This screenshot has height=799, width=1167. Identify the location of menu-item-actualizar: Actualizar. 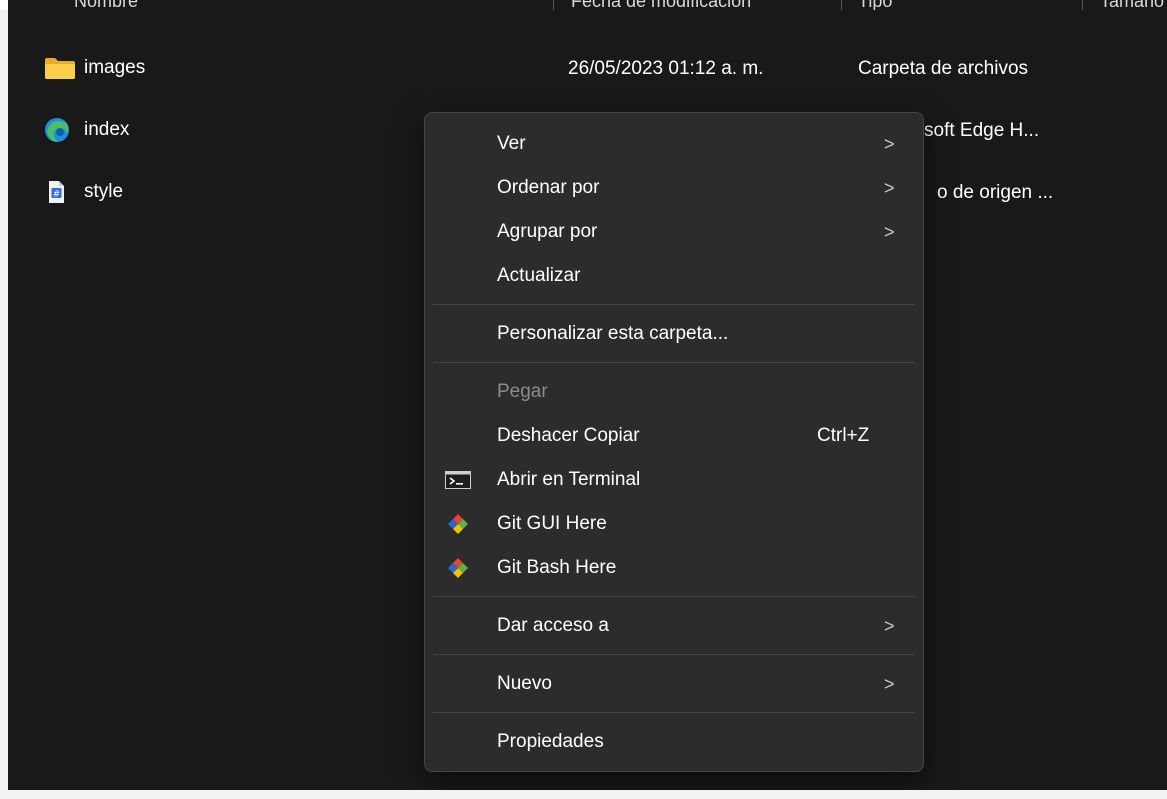
(674, 276).